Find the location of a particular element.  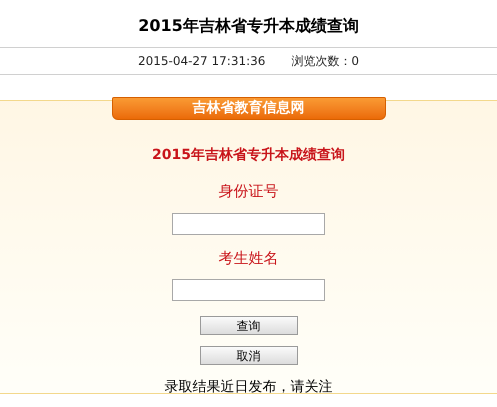

form-button: 取消 is located at coordinates (249, 355).